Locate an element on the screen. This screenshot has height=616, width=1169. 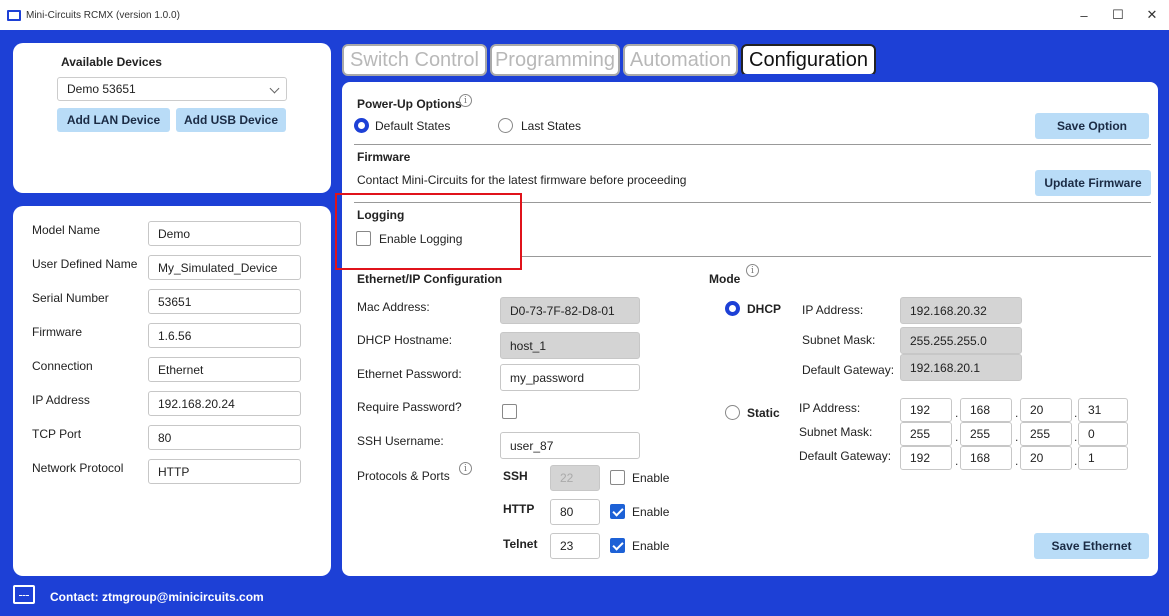
ssh-enable-label: Enable is located at coordinates (651, 478).